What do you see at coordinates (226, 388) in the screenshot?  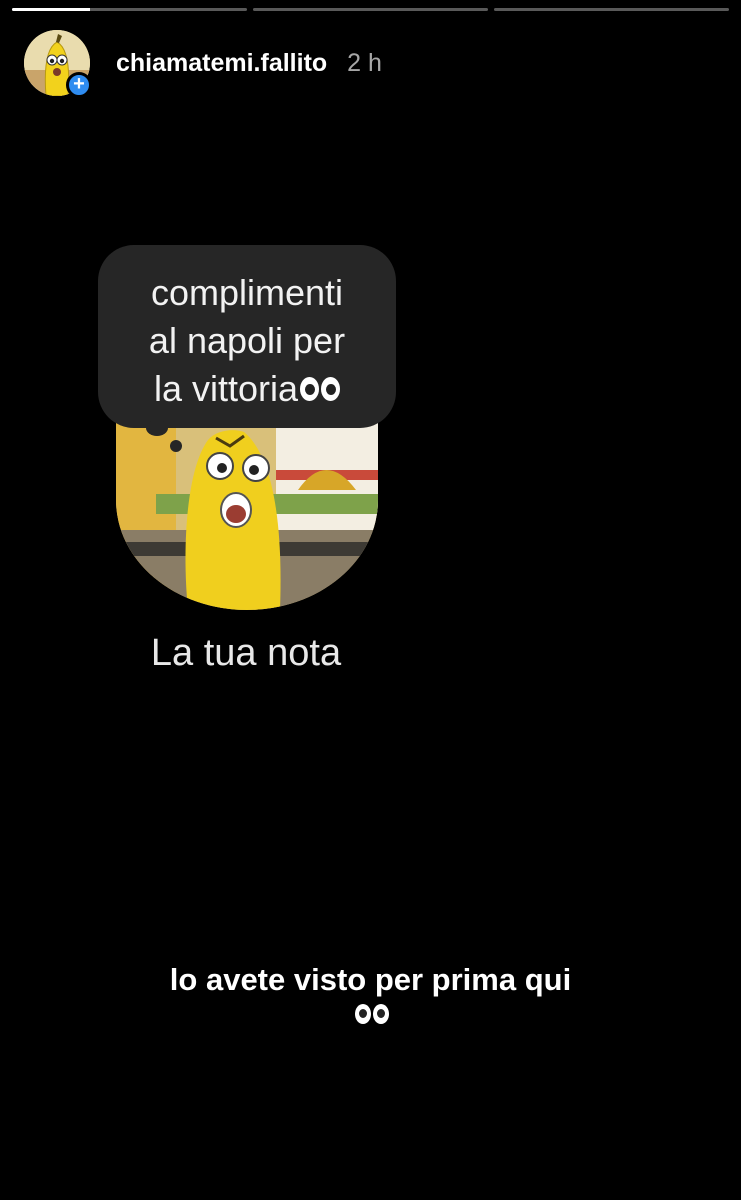 I see `note-text-segment: la vittoria` at bounding box center [226, 388].